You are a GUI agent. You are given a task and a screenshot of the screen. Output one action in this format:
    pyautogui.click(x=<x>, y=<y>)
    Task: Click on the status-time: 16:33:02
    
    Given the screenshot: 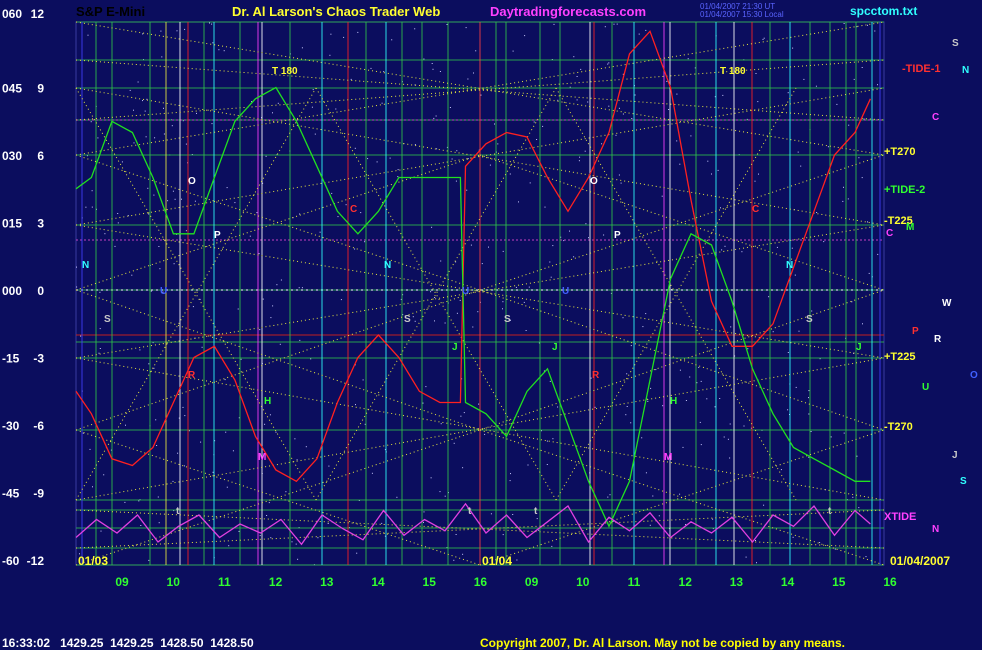 What is the action you would take?
    pyautogui.click(x=26, y=643)
    